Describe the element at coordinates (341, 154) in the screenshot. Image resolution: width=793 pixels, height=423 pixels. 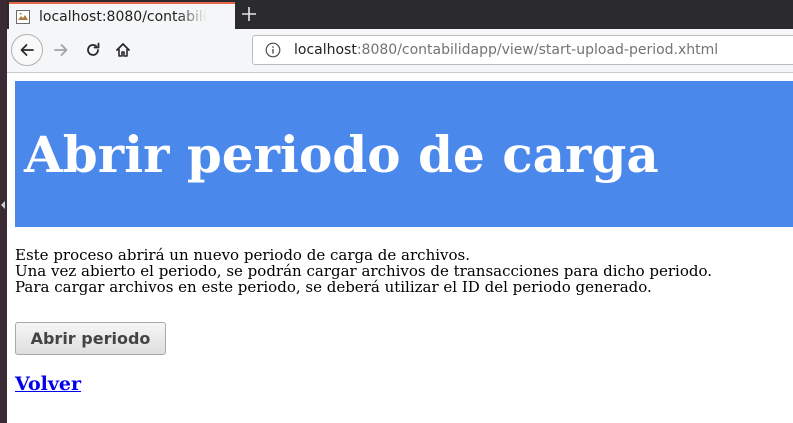
I see `page-title: Abrir periodo de carga` at that location.